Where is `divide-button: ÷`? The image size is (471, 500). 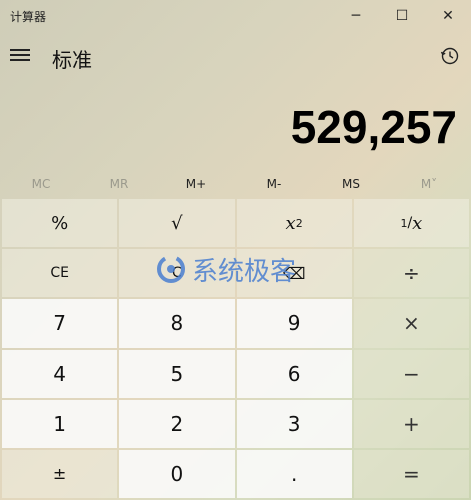 divide-button: ÷ is located at coordinates (411, 273).